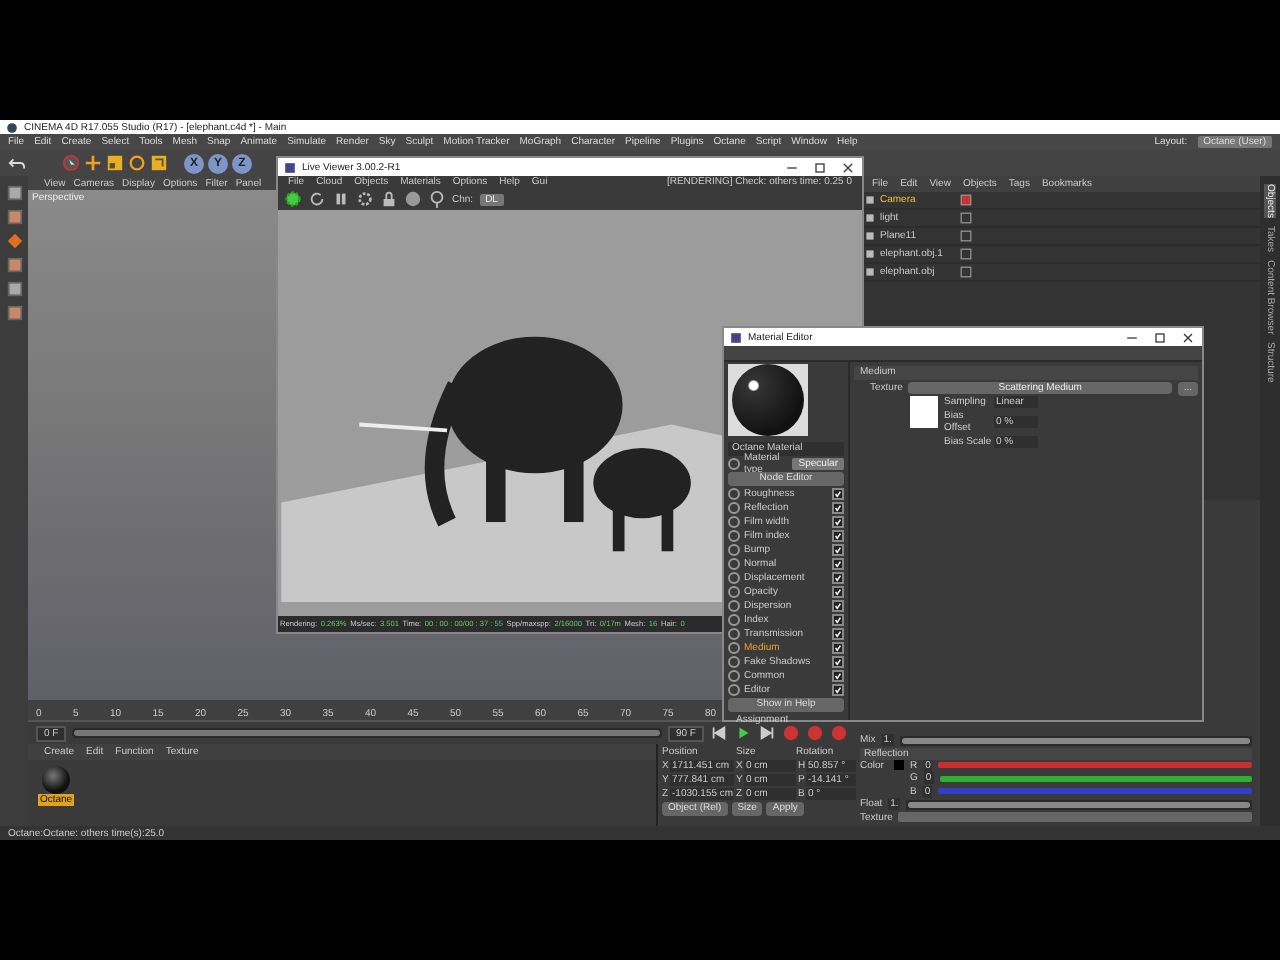  I want to click on undo-icon, so click(17, 163).